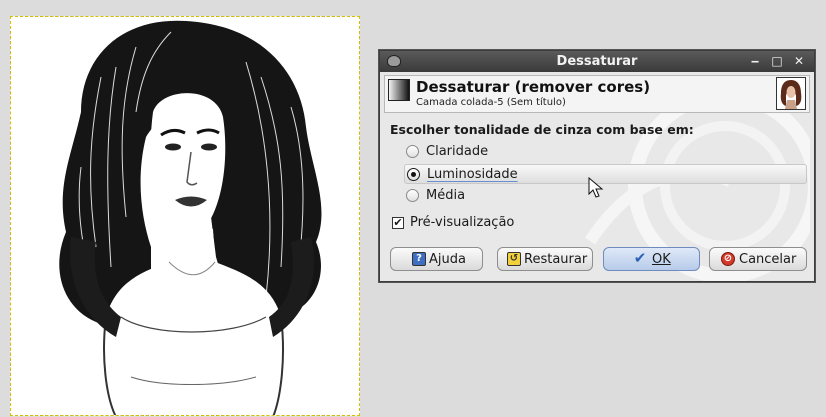  I want to click on ok-button: ✔ OK, so click(651, 259).